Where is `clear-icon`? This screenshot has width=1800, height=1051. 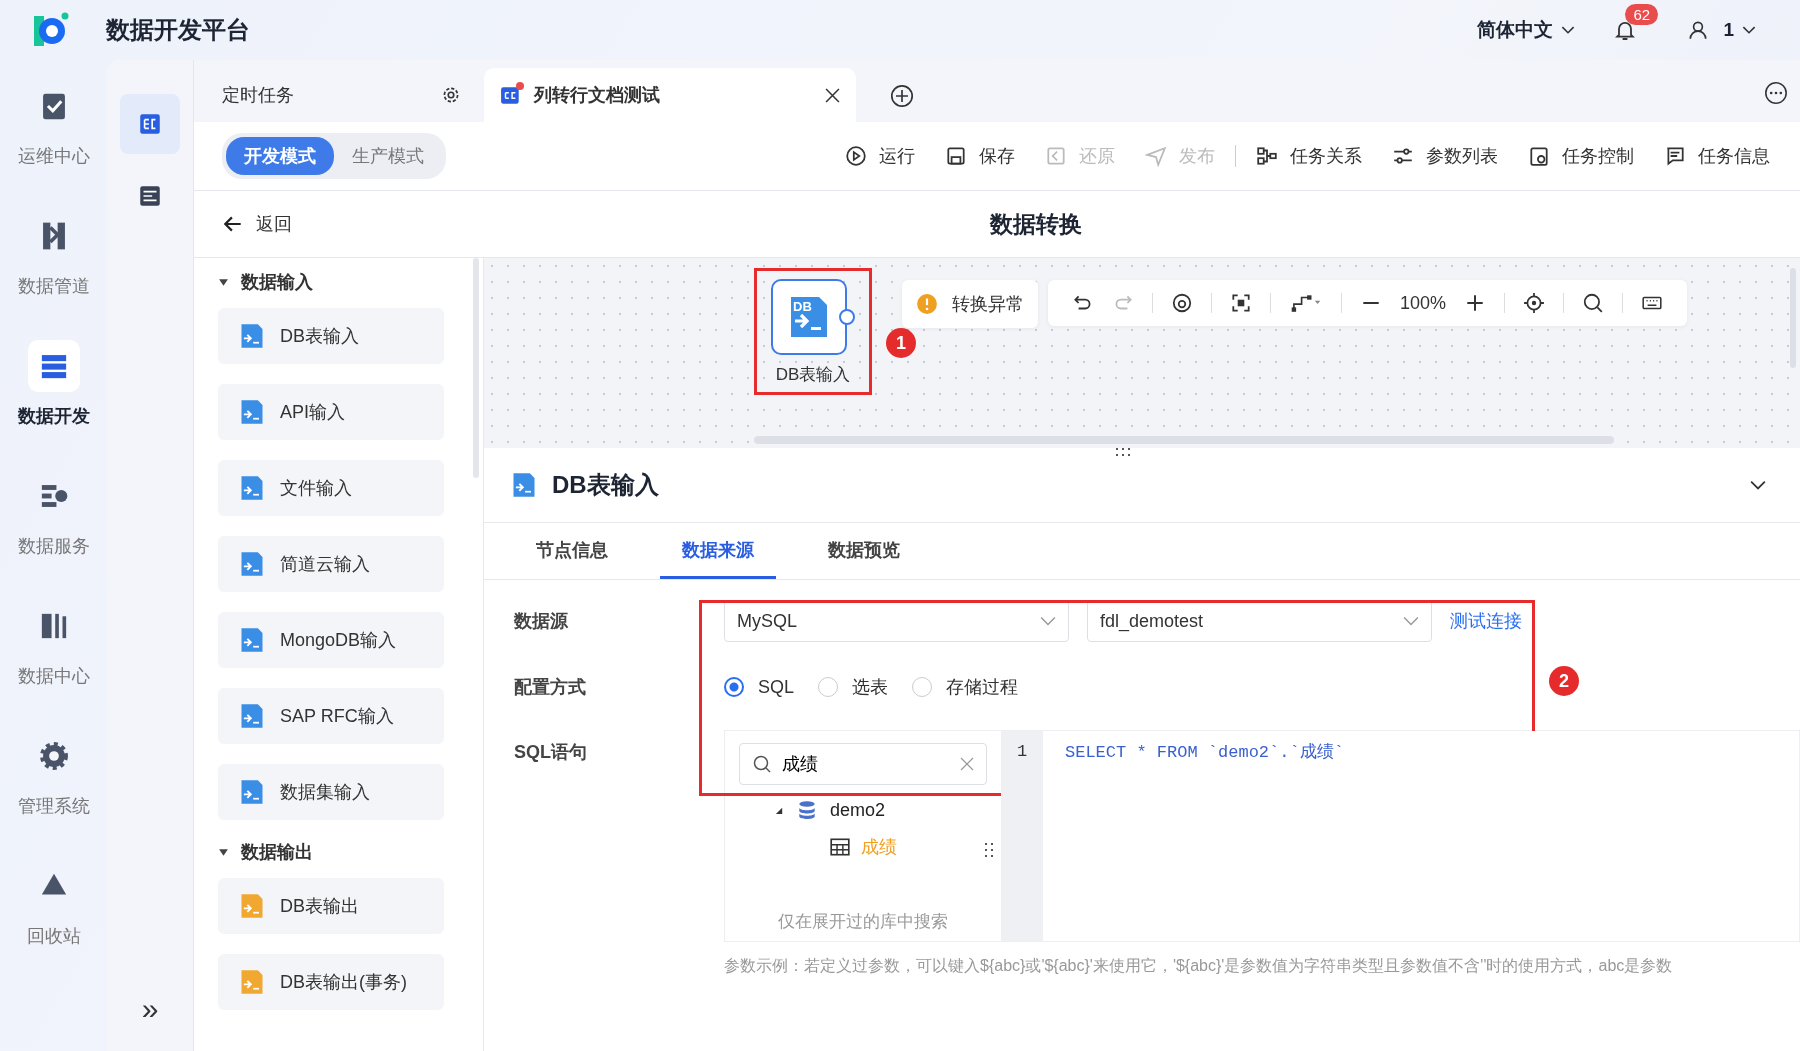
clear-icon is located at coordinates (967, 764).